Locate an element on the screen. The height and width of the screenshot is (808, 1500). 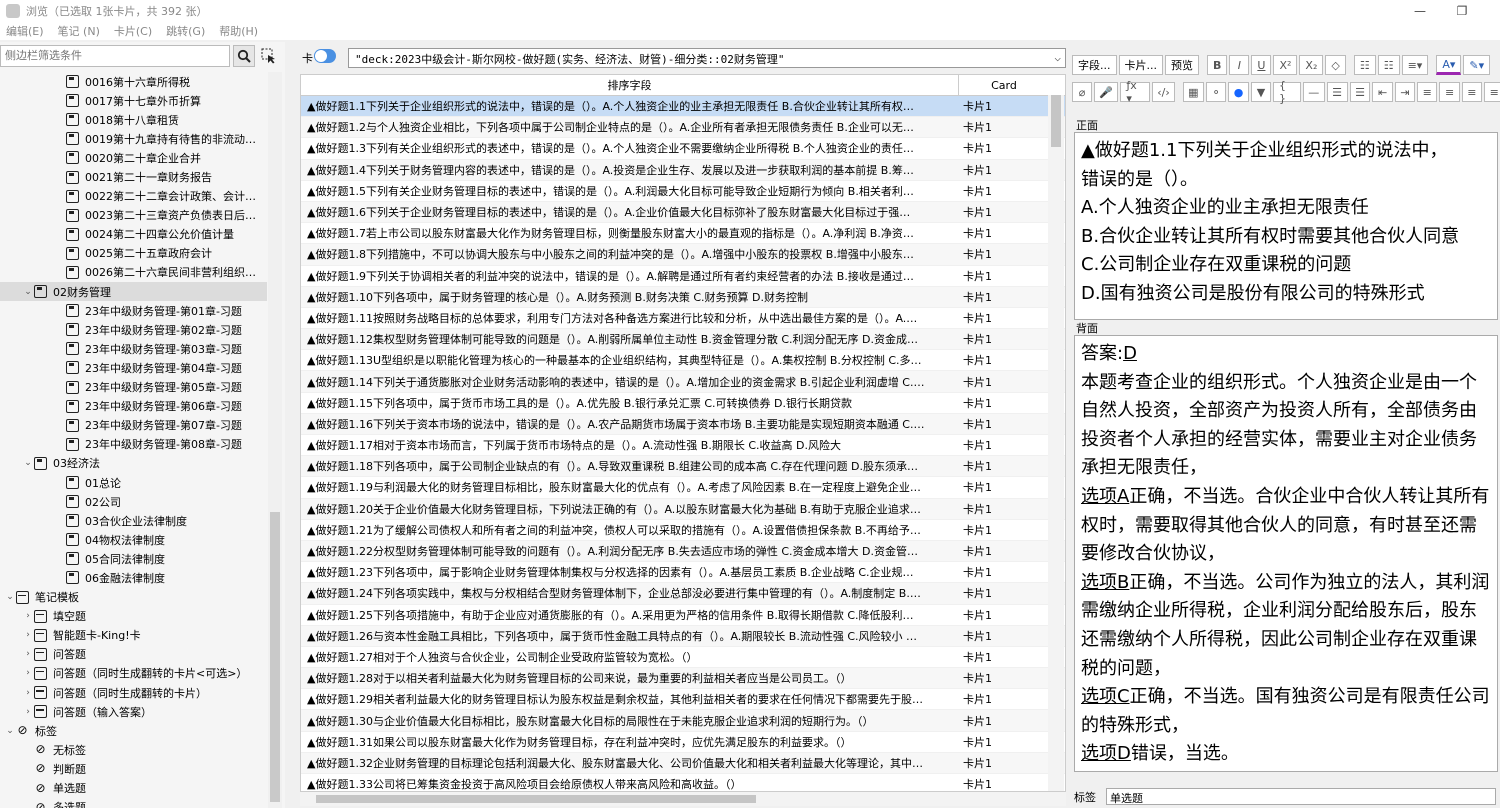
sidebar-tree-item: ⊘ 单选题 is located at coordinates (133, 787).